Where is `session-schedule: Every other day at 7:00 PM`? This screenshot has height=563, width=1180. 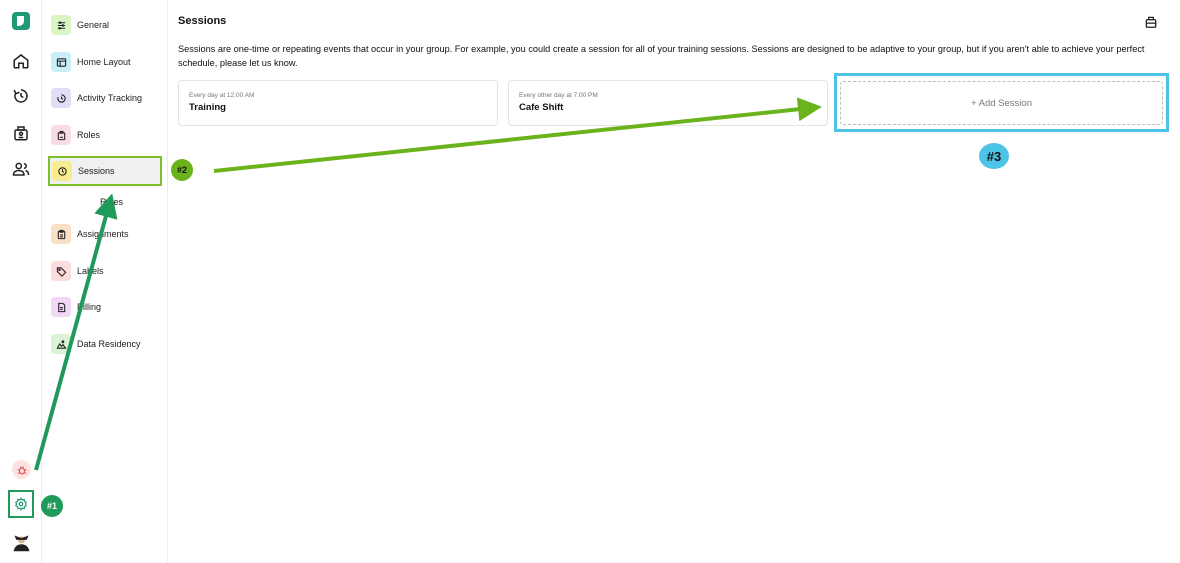
session-schedule: Every other day at 7:00 PM is located at coordinates (558, 95).